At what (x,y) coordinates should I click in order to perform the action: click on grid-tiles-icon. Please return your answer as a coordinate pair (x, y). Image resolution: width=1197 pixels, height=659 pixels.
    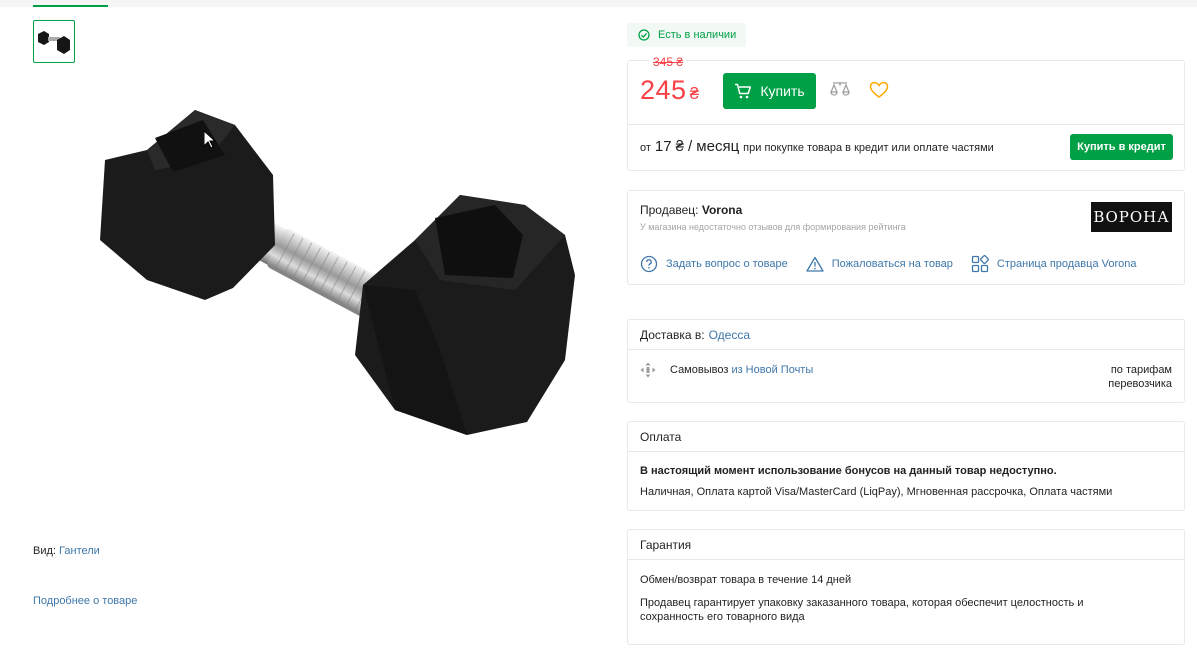
    Looking at the image, I should click on (980, 264).